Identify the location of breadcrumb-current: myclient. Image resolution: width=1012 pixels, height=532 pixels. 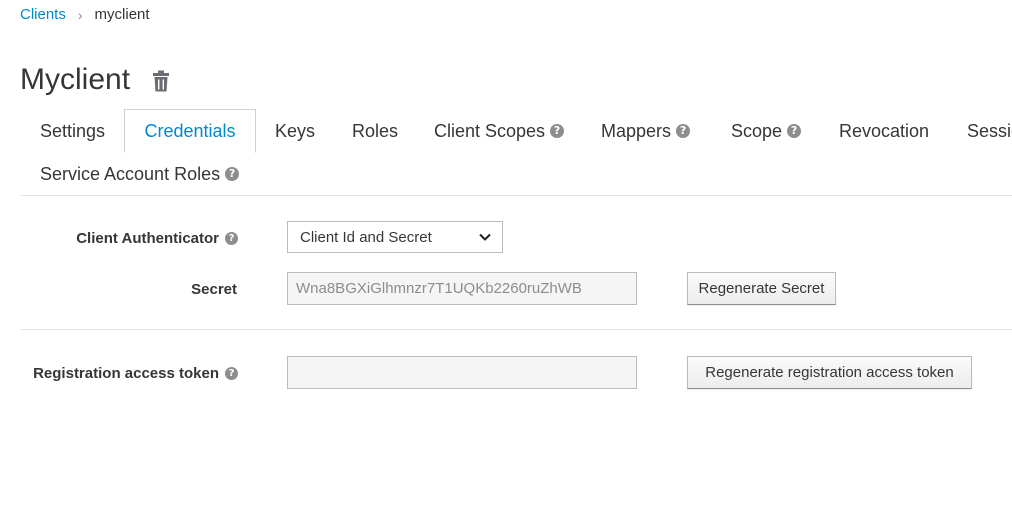
(122, 14).